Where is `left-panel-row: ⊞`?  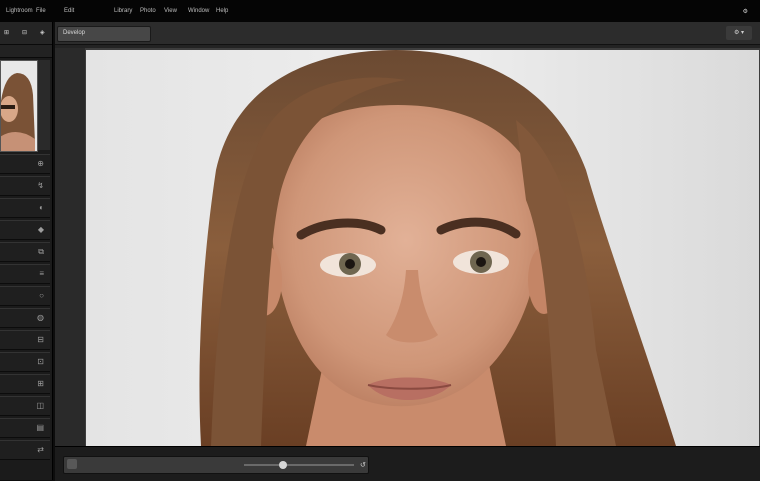 left-panel-row: ⊞ is located at coordinates (25, 384).